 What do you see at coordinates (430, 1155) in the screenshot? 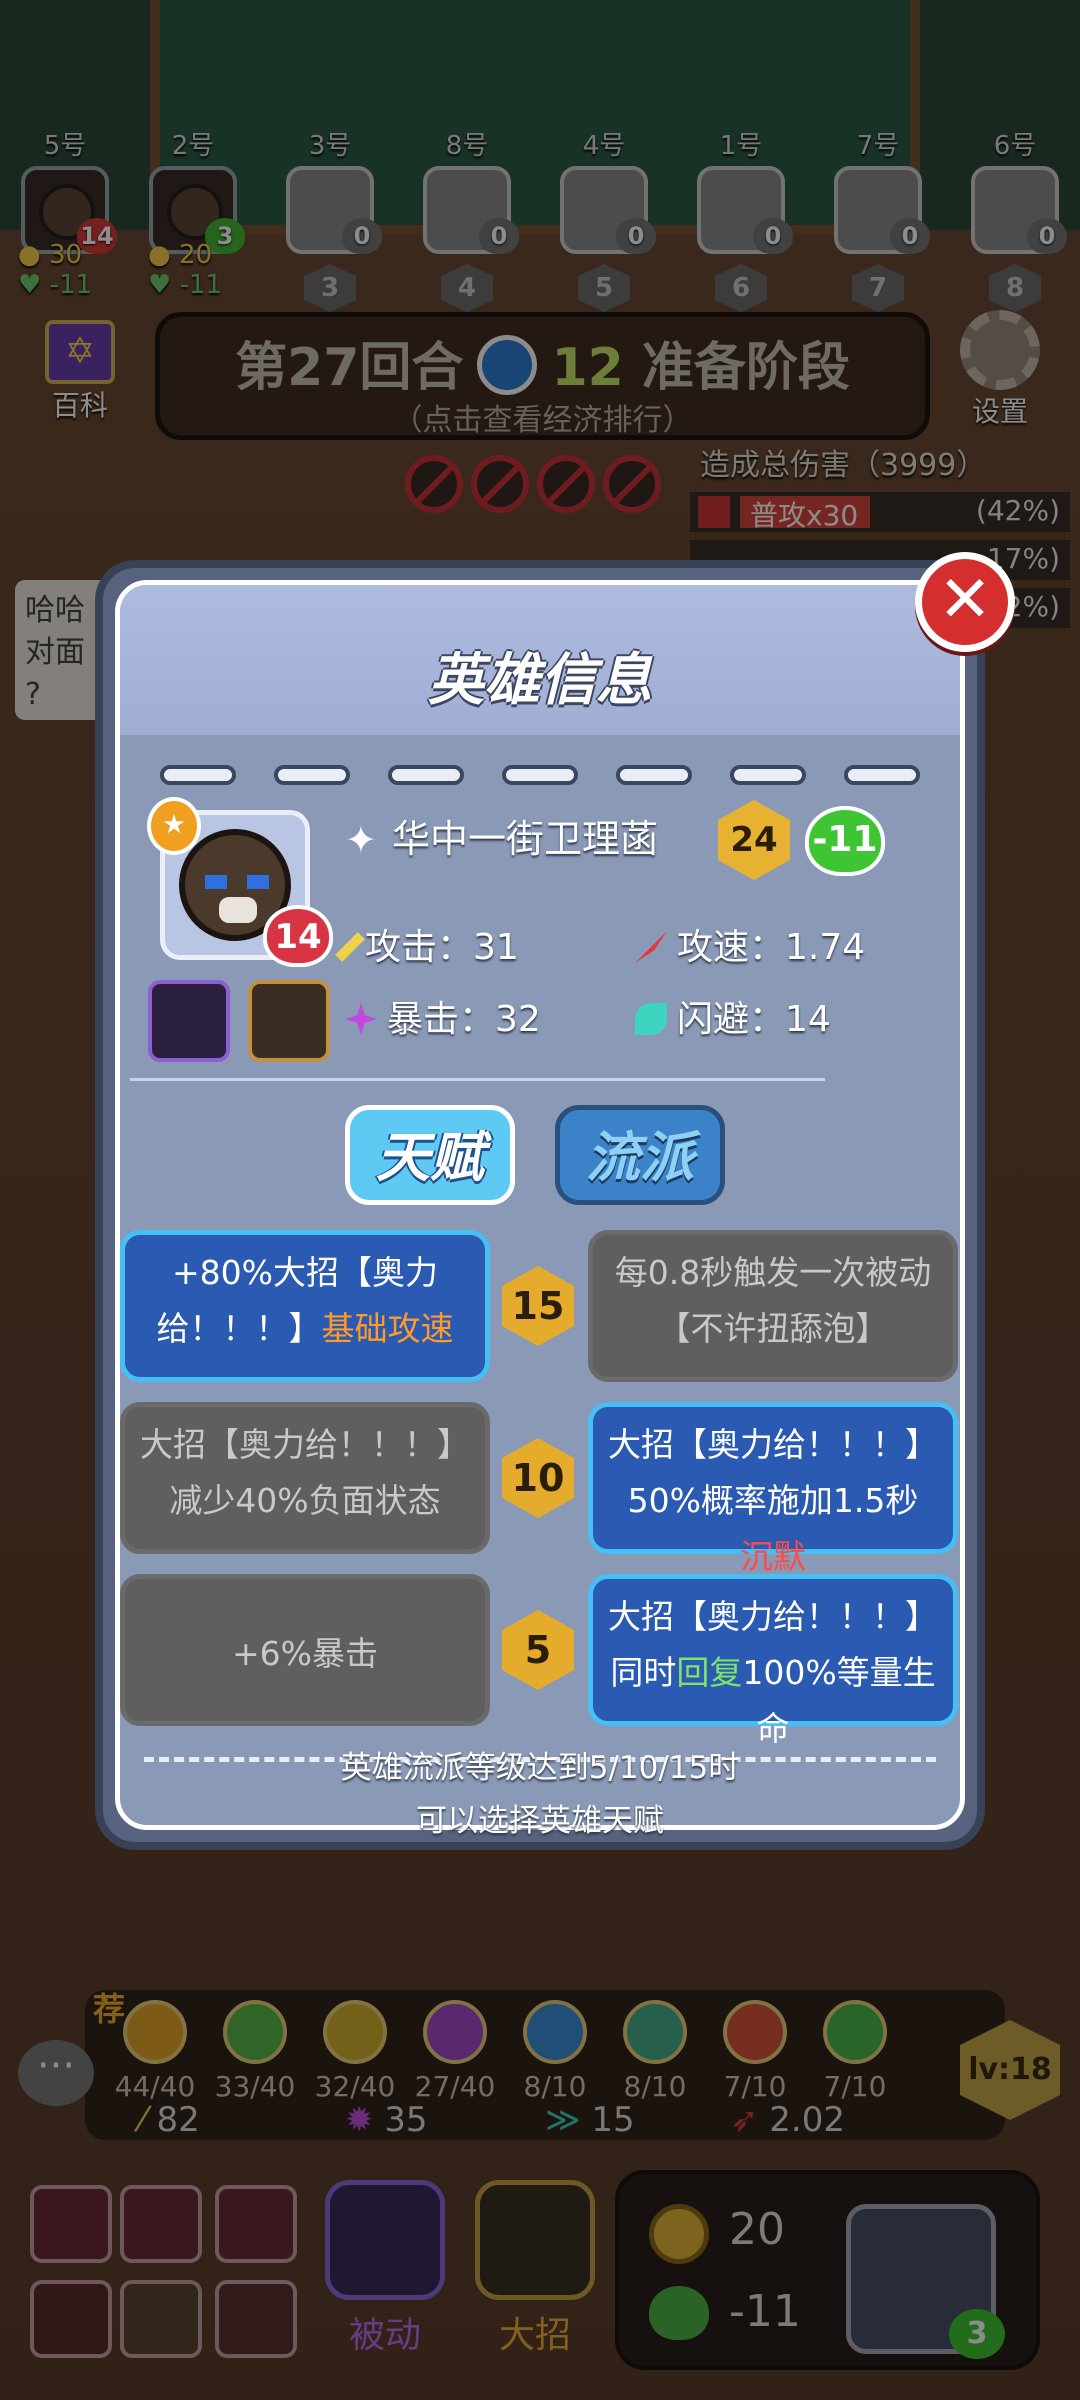
I see `tab-talent: 天赋` at bounding box center [430, 1155].